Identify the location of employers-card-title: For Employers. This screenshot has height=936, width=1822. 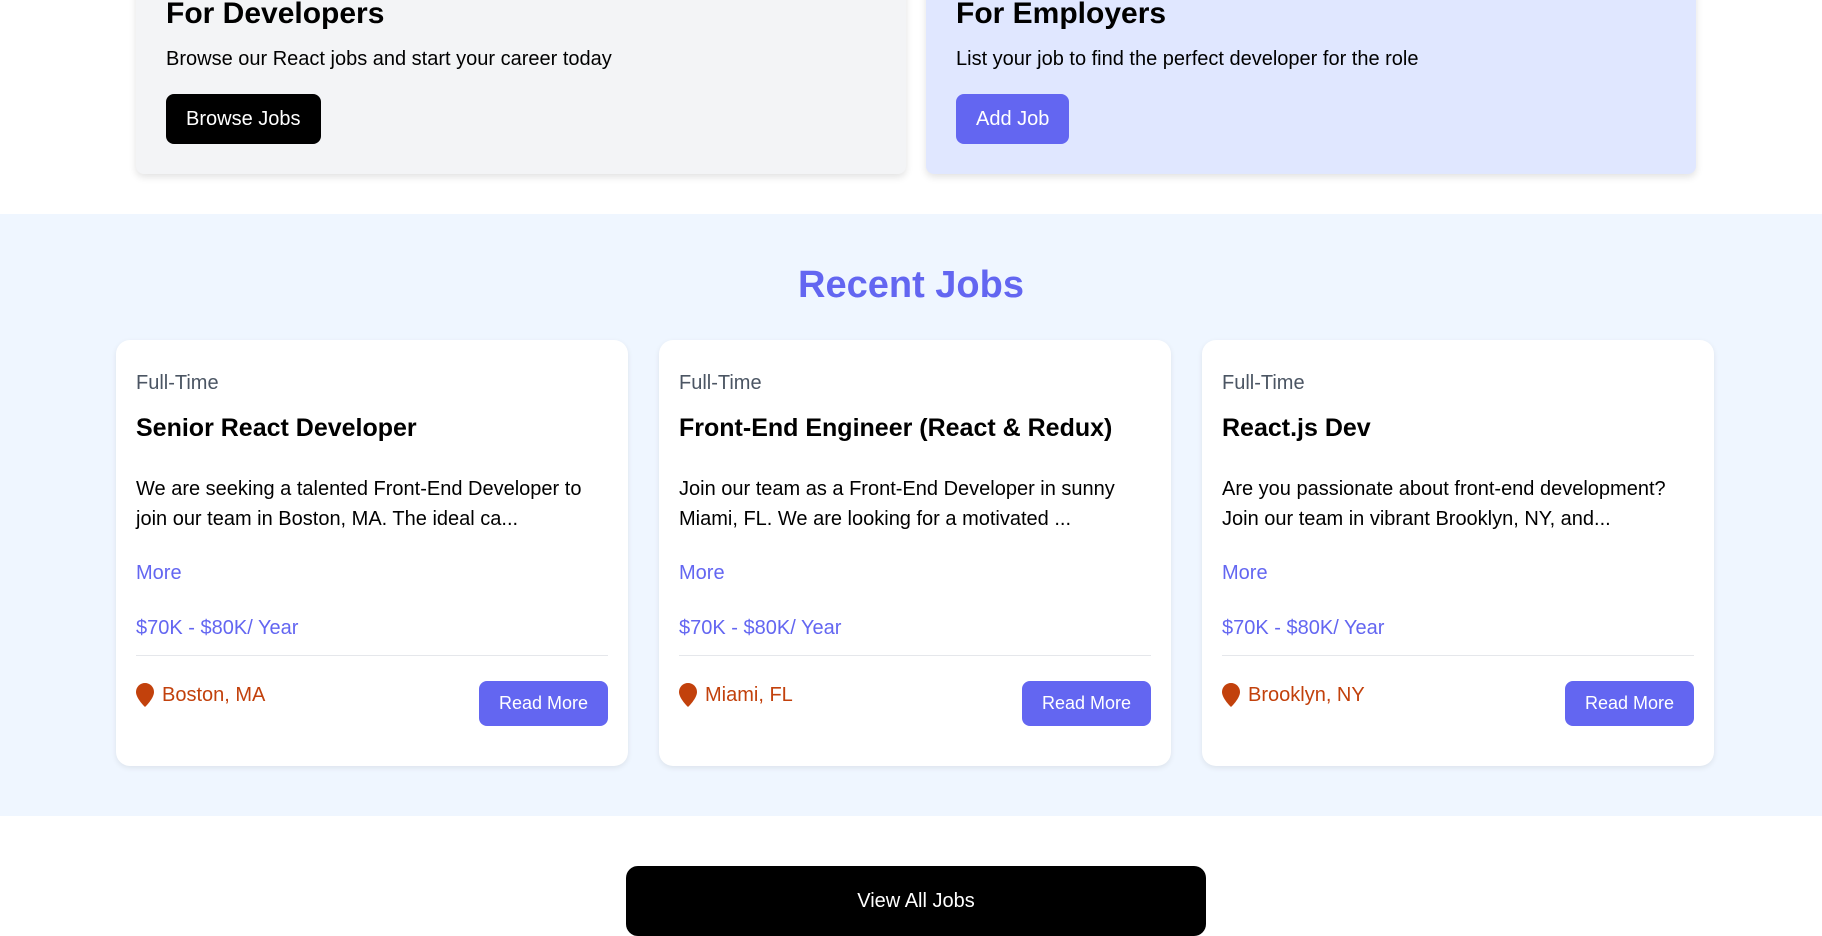
(1061, 15).